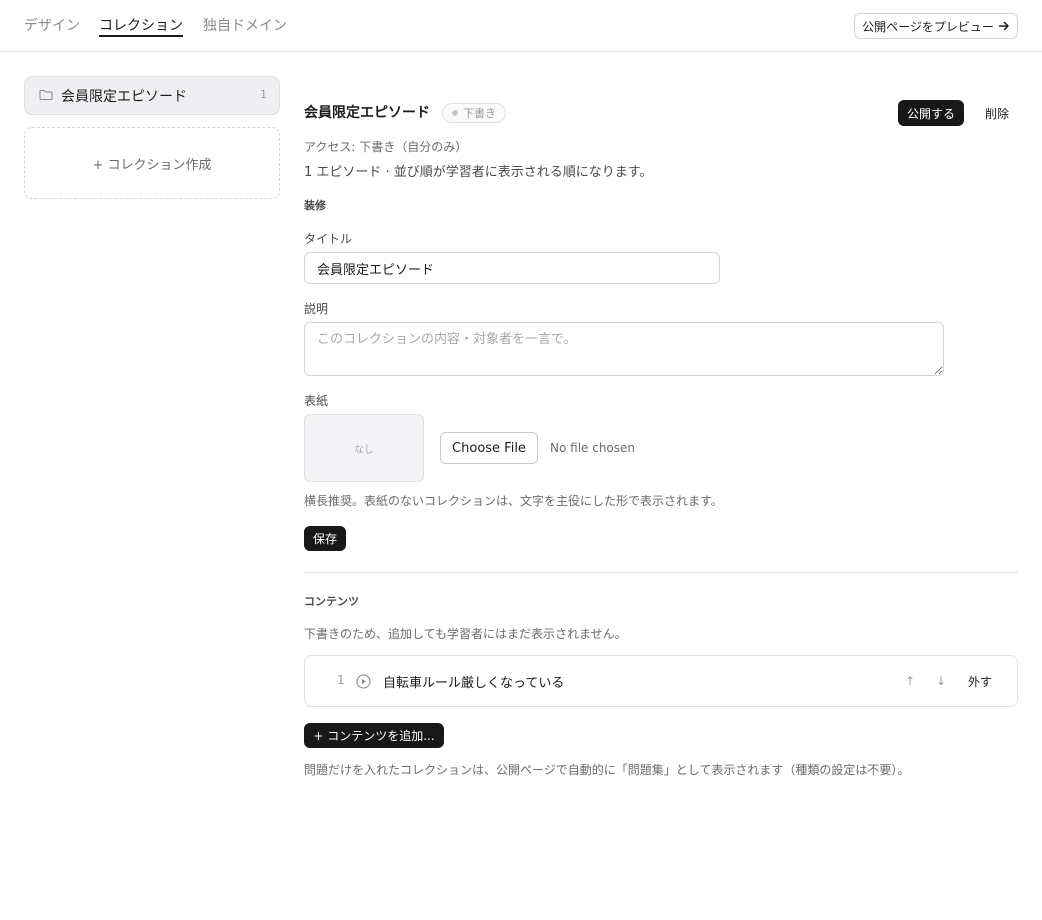 Image resolution: width=1042 pixels, height=920 pixels. What do you see at coordinates (980, 681) in the screenshot?
I see `remove-content-button: 外す` at bounding box center [980, 681].